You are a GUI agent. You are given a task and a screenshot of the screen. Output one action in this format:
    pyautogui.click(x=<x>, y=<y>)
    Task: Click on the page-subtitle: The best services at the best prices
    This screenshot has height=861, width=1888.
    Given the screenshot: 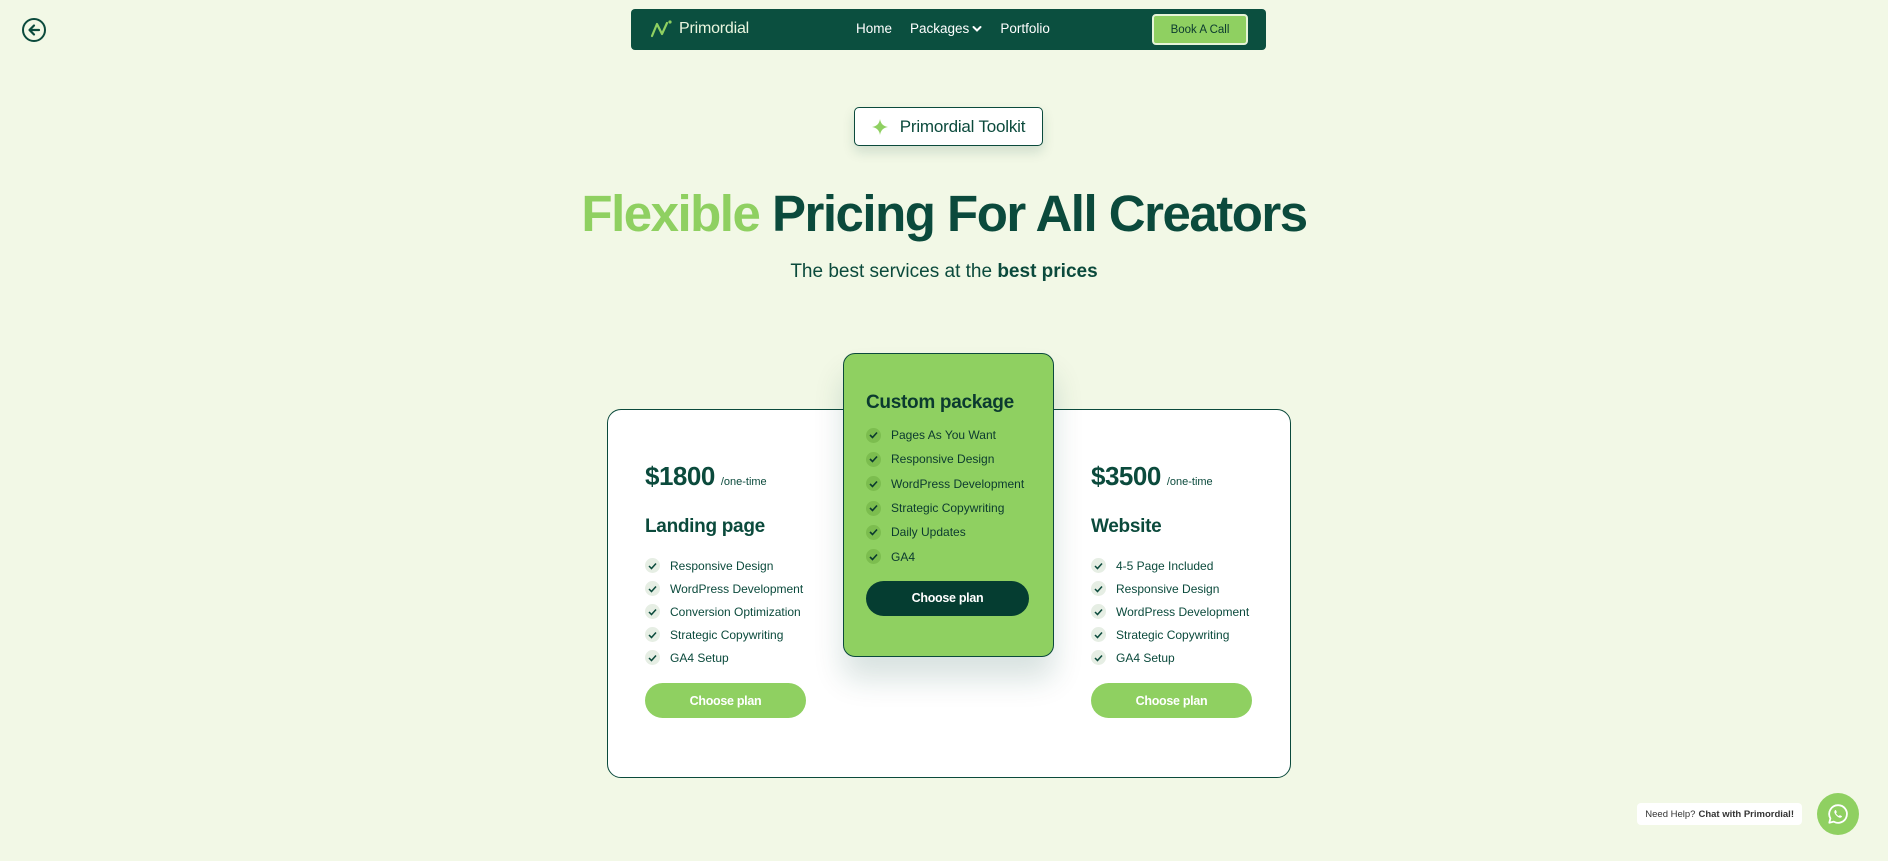 What is the action you would take?
    pyautogui.click(x=944, y=272)
    